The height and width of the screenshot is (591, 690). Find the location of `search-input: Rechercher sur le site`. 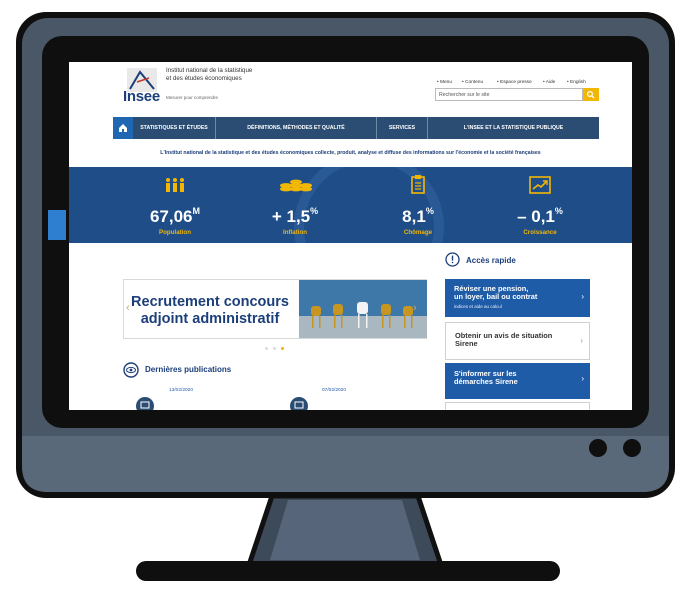

search-input: Rechercher sur le site is located at coordinates (509, 94).